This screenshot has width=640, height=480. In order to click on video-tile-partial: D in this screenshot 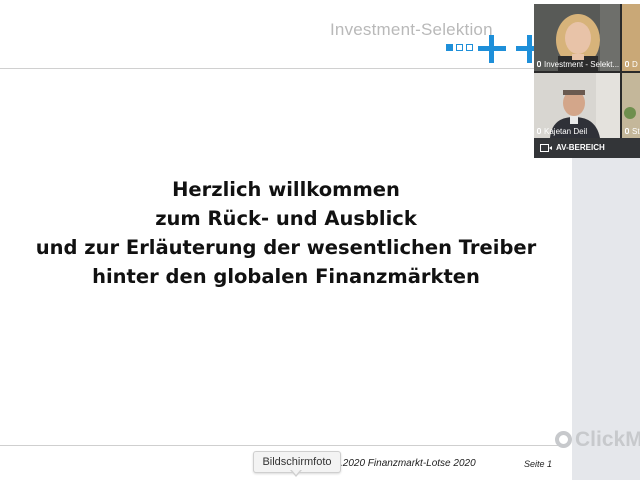, I will do `click(631, 37)`.